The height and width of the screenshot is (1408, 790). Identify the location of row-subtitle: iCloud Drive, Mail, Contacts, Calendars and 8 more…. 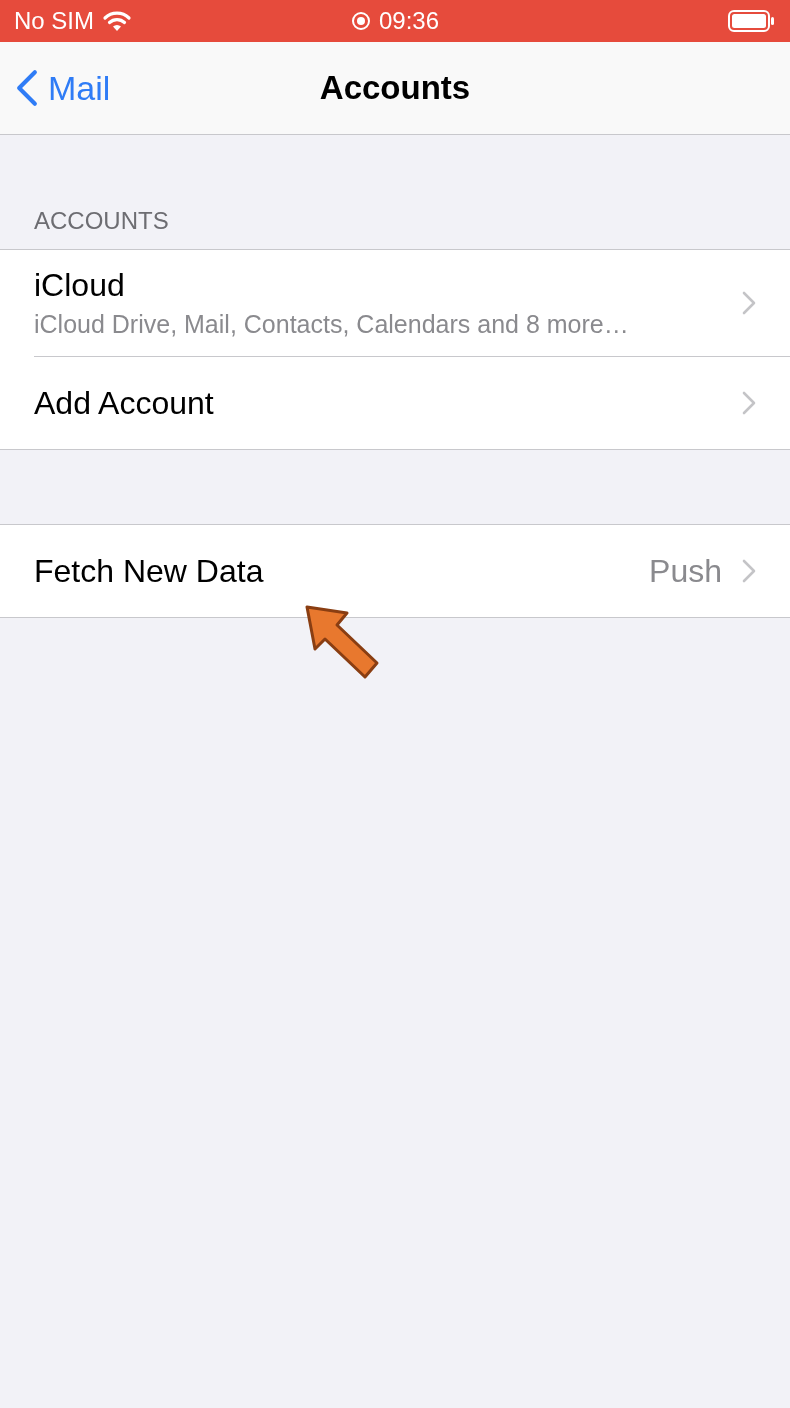
(332, 324).